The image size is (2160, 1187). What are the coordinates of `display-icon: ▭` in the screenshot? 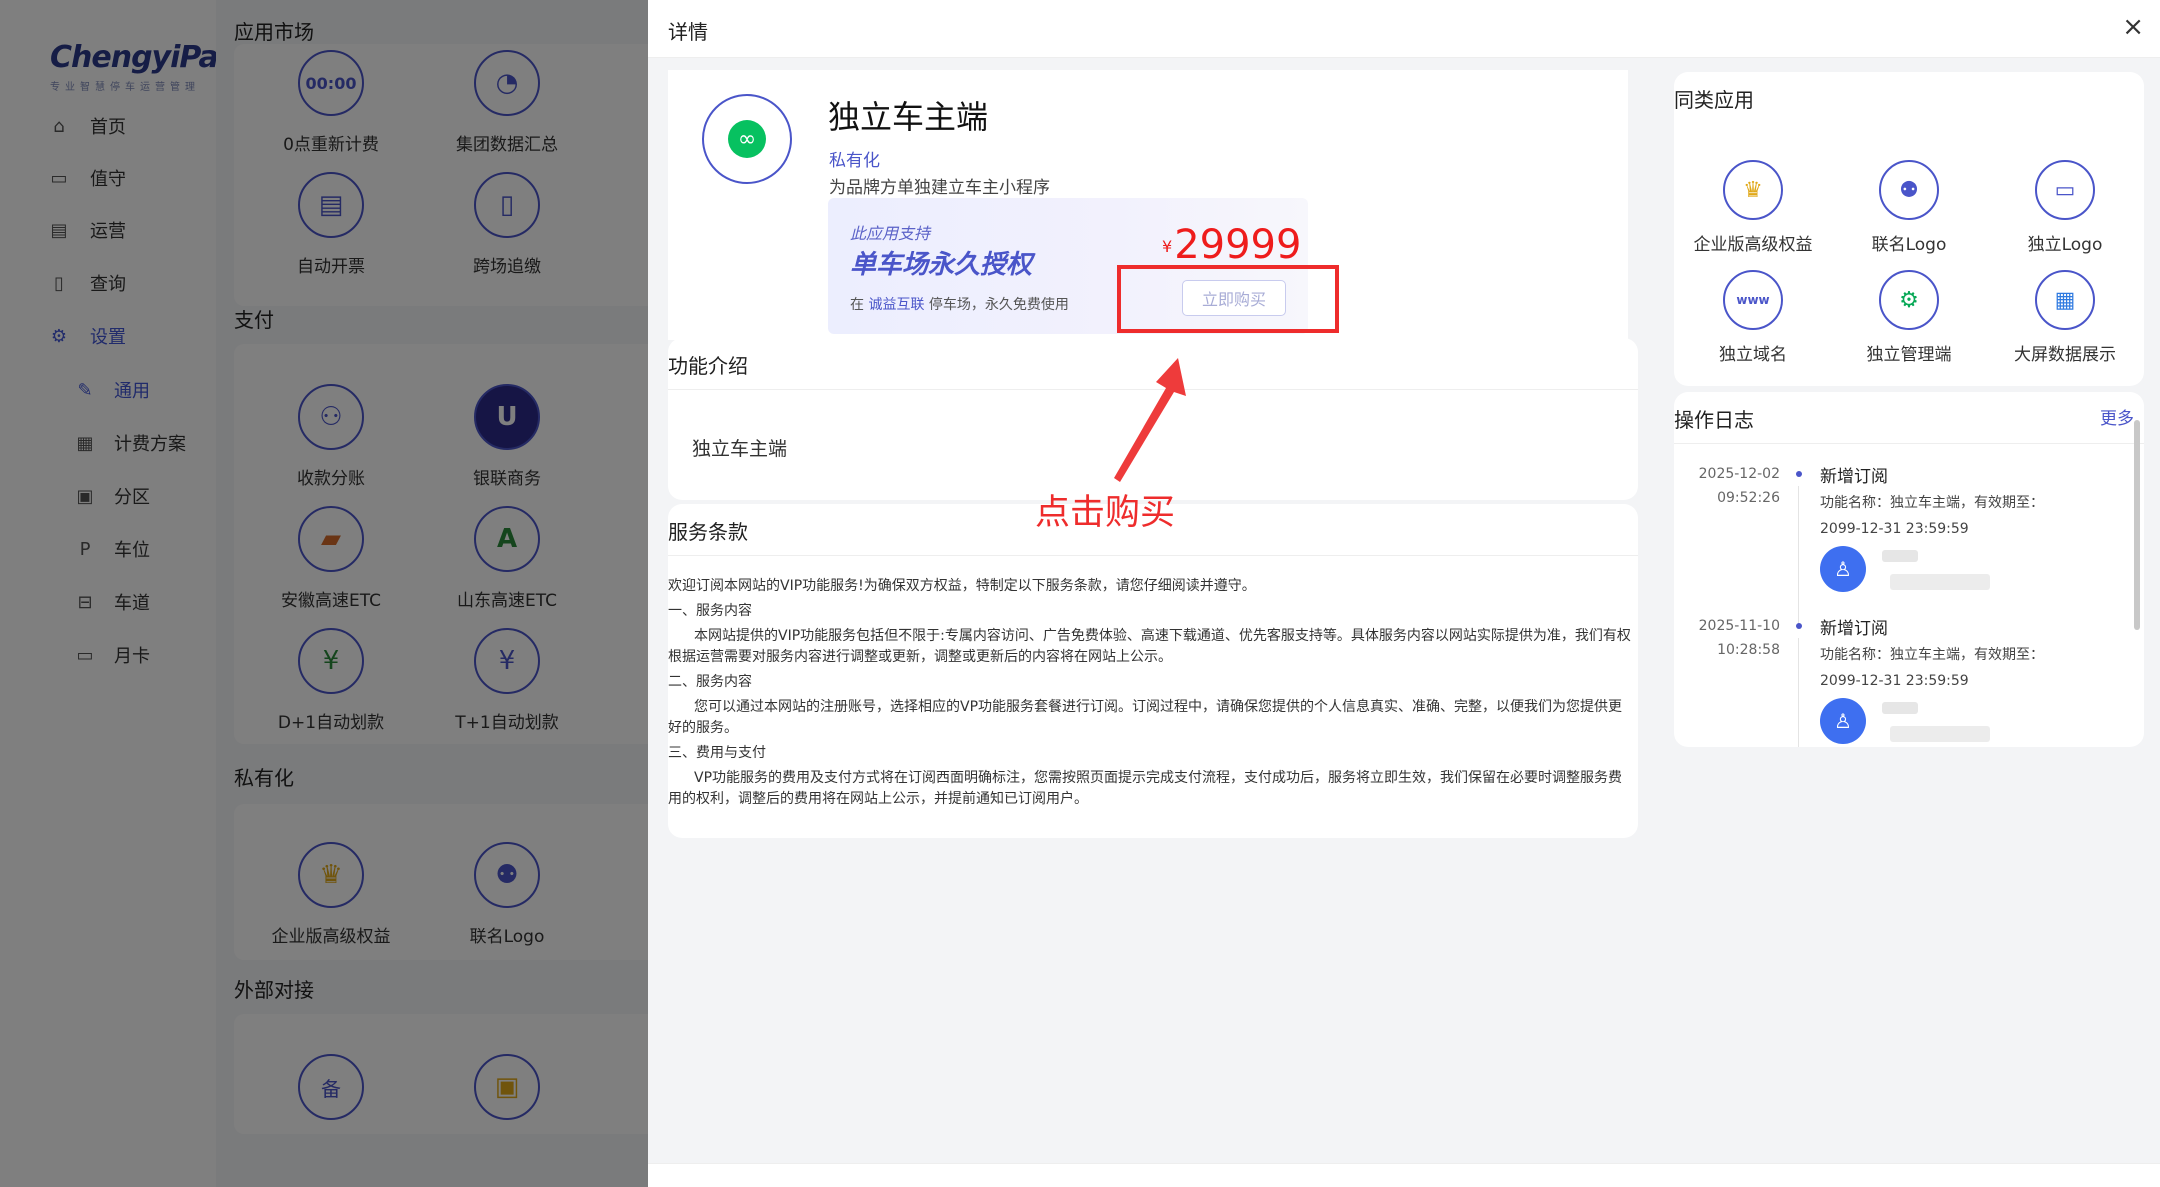 It's located at (2065, 190).